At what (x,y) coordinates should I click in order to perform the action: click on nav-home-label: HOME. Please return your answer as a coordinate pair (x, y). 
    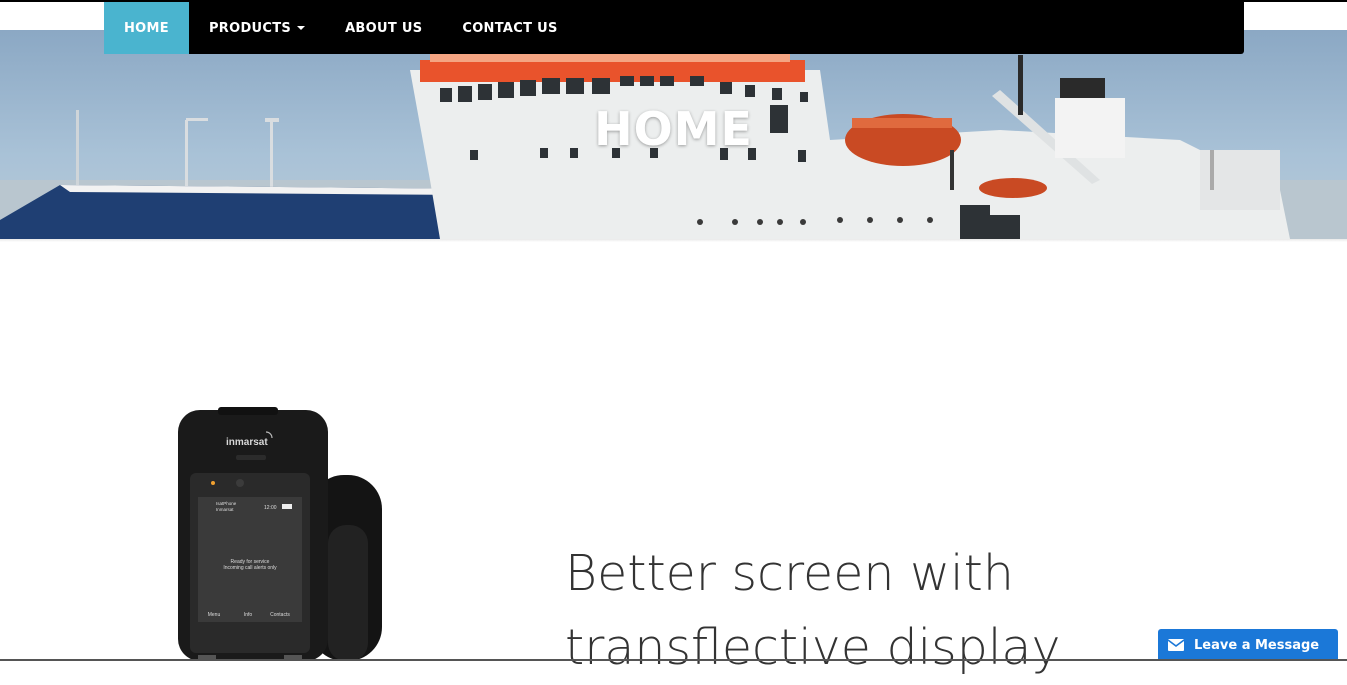
    Looking at the image, I should click on (146, 28).